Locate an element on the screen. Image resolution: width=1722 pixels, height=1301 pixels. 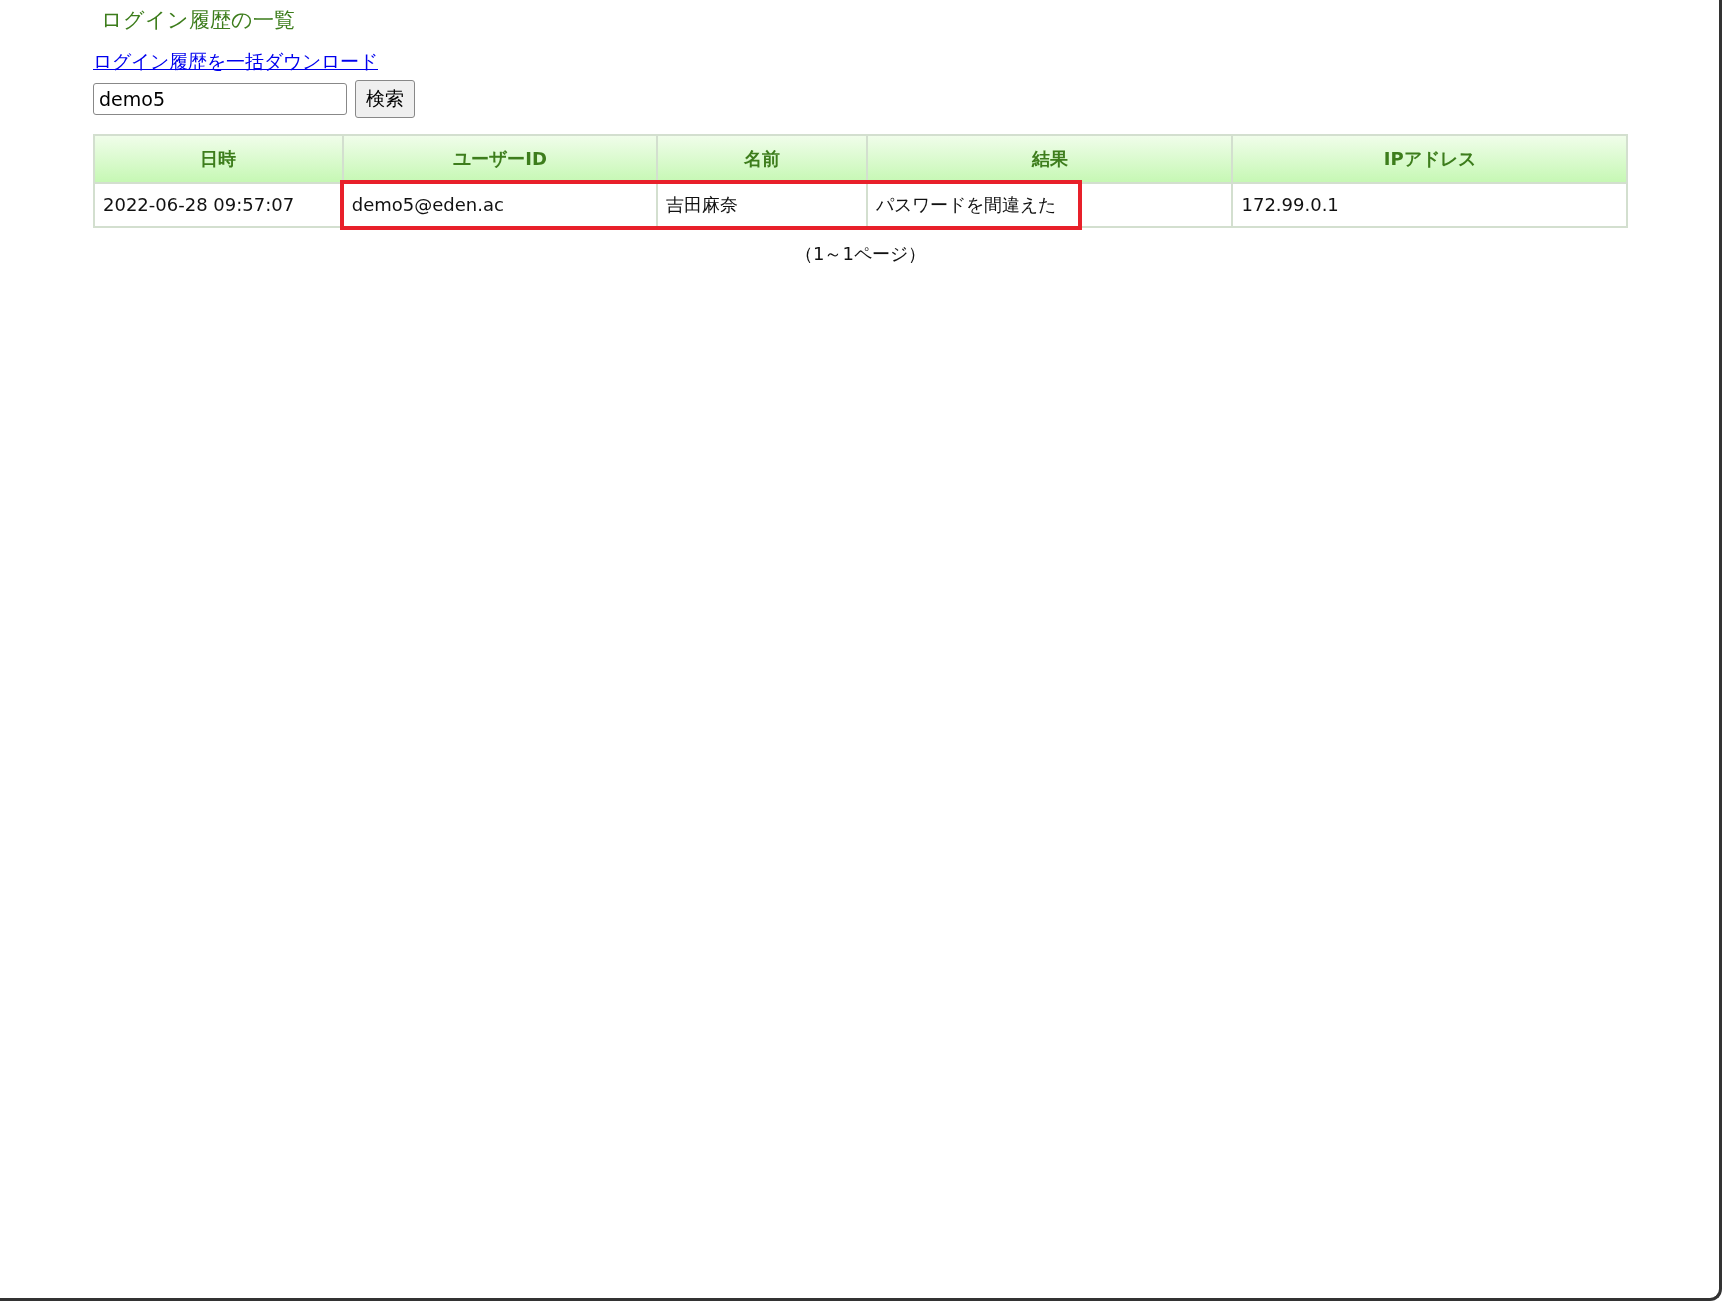
download-link: ログイン履歴を一括ダウンロード is located at coordinates (235, 61).